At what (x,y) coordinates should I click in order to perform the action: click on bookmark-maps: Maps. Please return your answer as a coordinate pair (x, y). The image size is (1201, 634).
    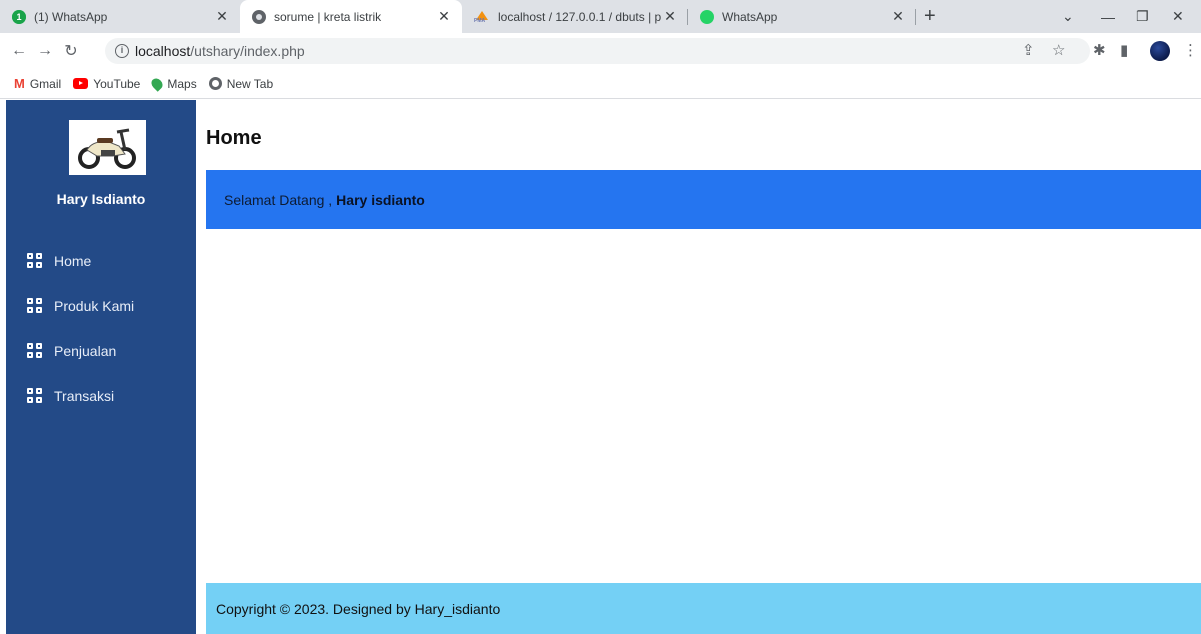
    Looking at the image, I should click on (173, 83).